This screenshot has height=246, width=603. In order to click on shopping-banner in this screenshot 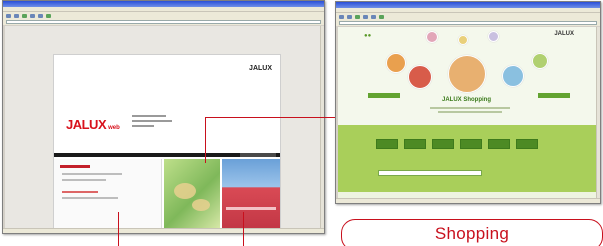, I will do `click(192, 193)`.